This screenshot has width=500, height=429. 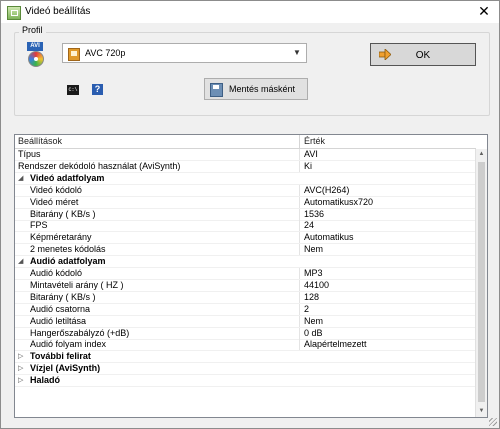 I want to click on header-settings: Beállítások, so click(x=40, y=141).